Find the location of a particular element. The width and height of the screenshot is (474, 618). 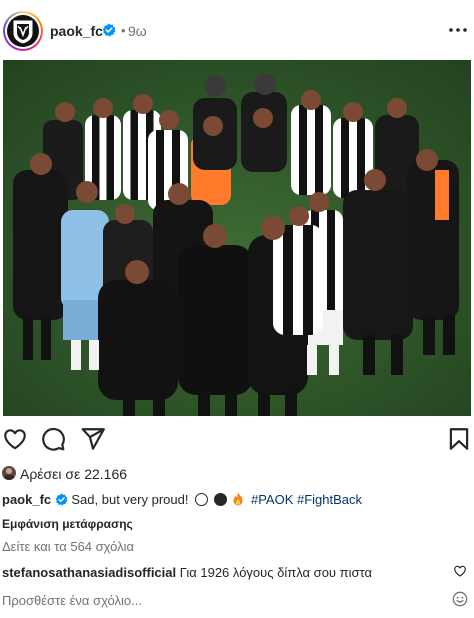

story-ring is located at coordinates (23, 31).